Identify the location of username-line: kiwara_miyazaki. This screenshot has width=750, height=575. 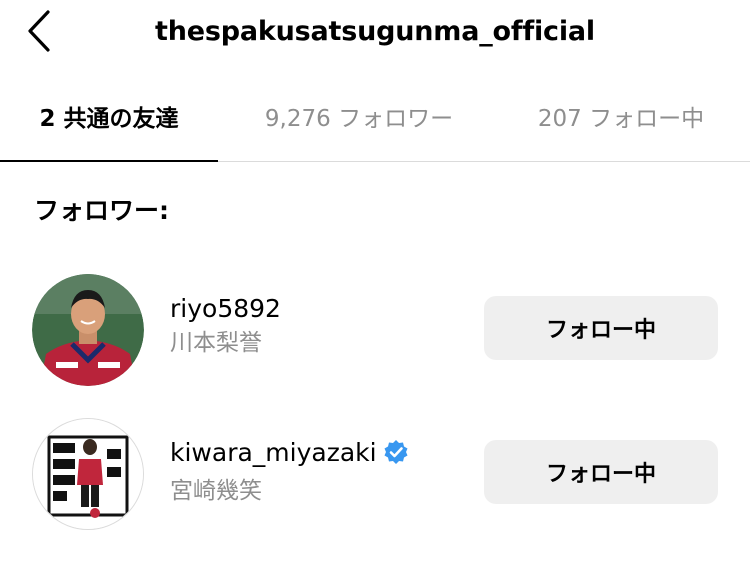
(289, 455).